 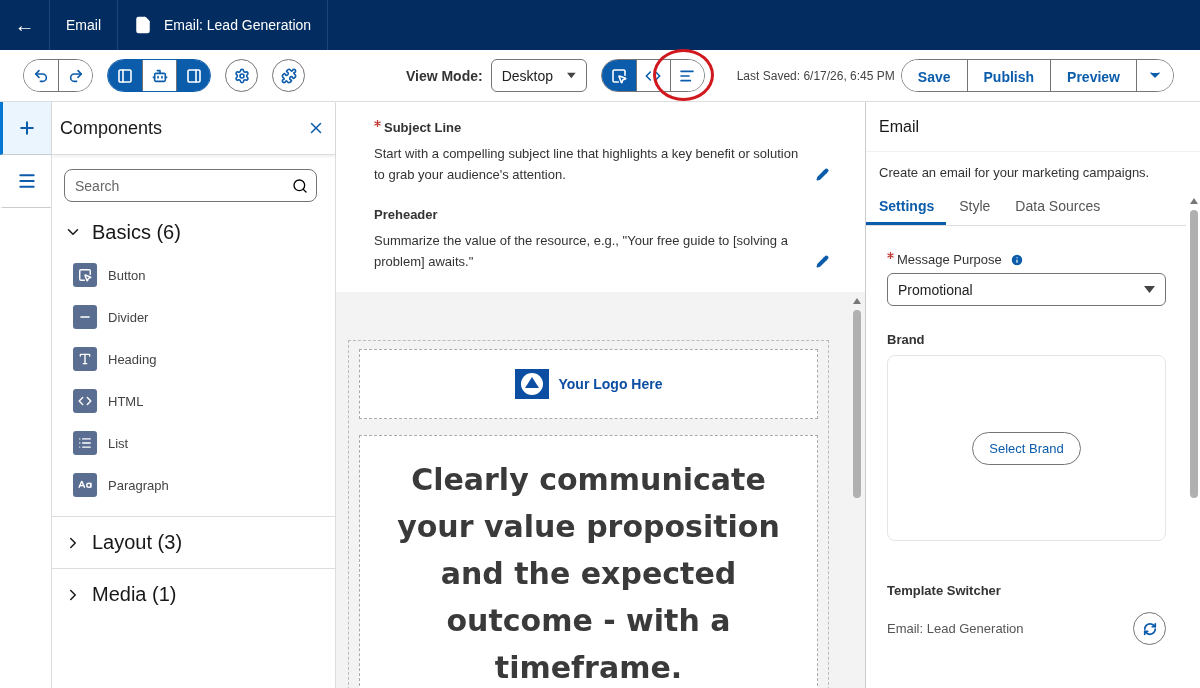 I want to click on message-purpose-dropdown: Promotional, so click(x=1026, y=289).